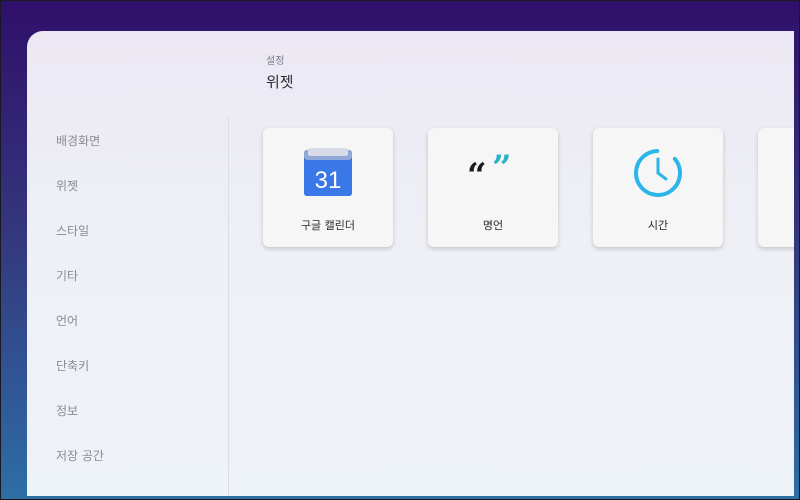  I want to click on sidebar-item-etc: 기타, so click(67, 276).